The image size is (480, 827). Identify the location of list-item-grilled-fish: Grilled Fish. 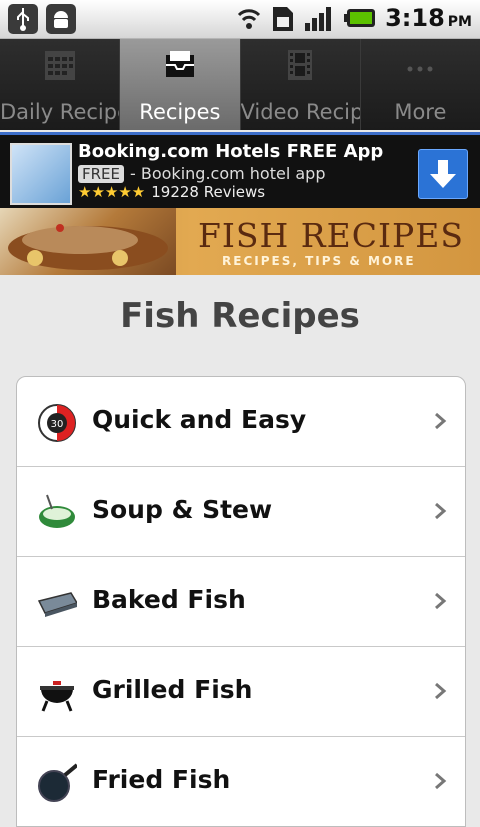
(241, 692).